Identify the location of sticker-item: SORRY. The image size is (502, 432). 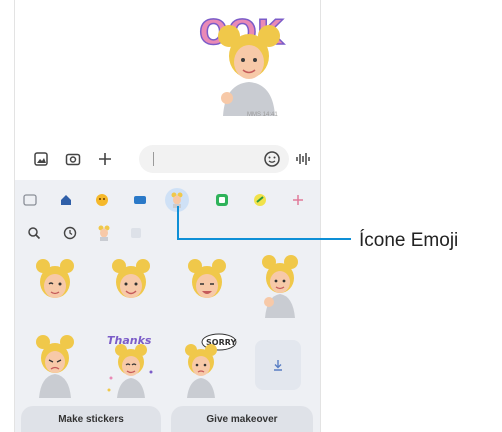
(207, 365).